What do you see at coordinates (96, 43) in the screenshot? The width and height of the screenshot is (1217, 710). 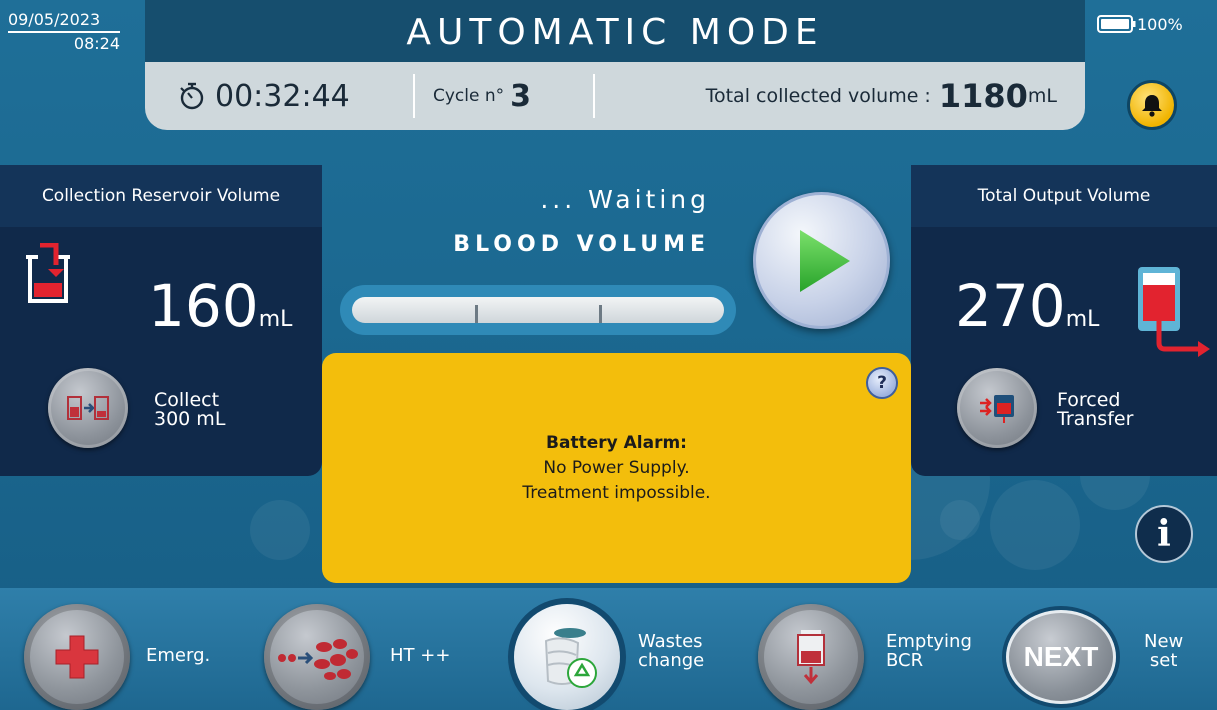 I see `time-text: 08:24` at bounding box center [96, 43].